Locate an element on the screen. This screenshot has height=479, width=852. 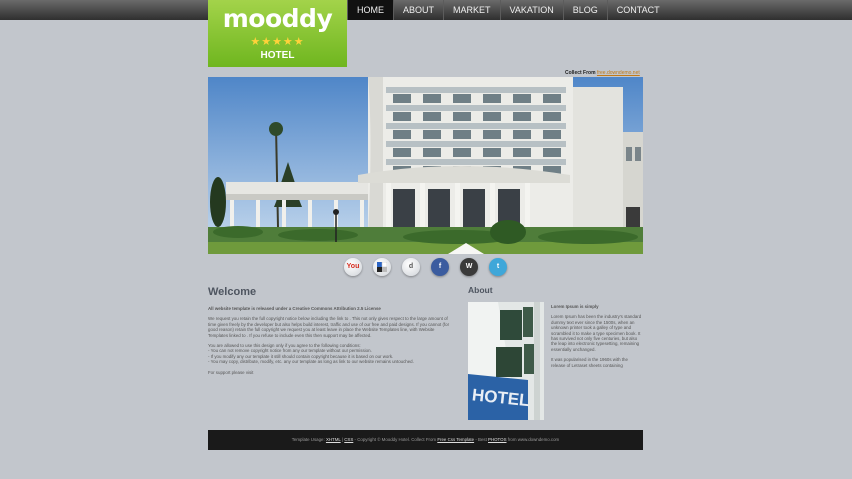
collect-from: Collect From free.downdemo.net is located at coordinates (602, 73).